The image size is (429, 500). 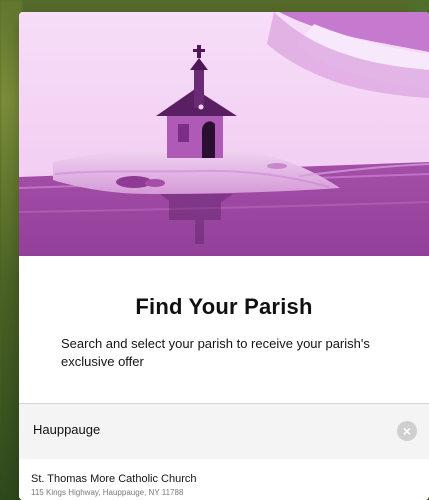 What do you see at coordinates (218, 429) in the screenshot?
I see `search-input` at bounding box center [218, 429].